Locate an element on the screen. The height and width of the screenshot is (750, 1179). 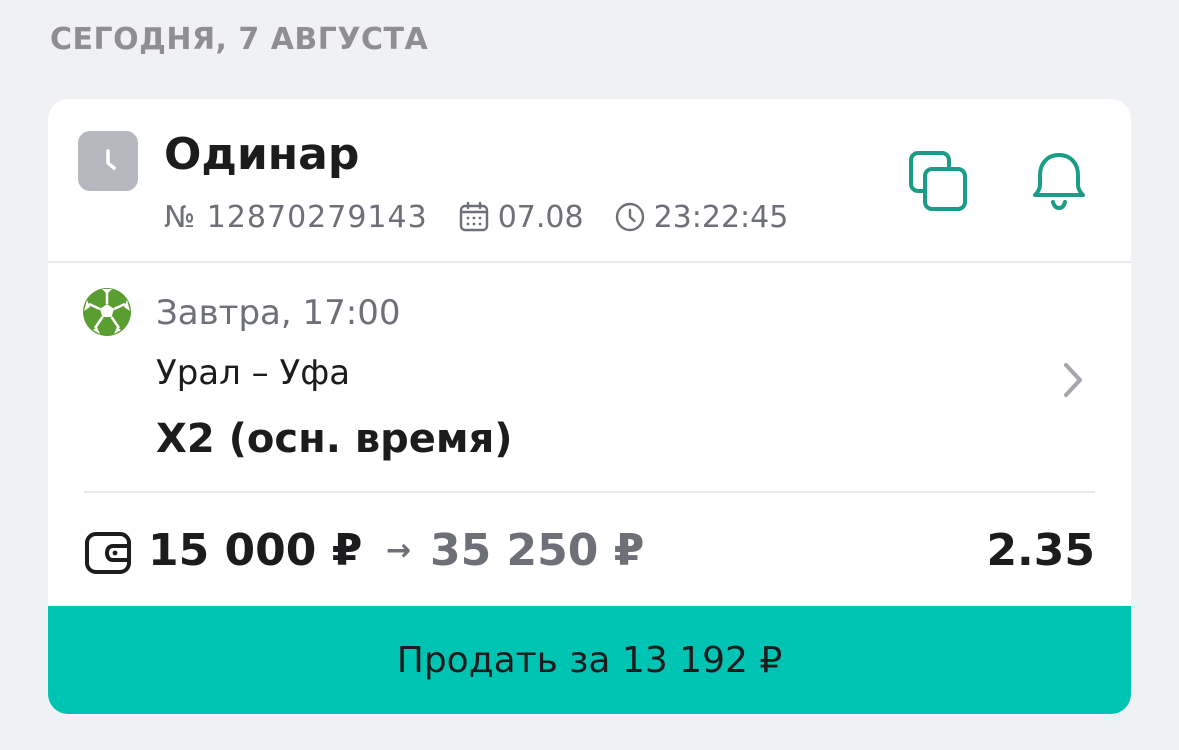
bet-time: 23:22:45 is located at coordinates (721, 217).